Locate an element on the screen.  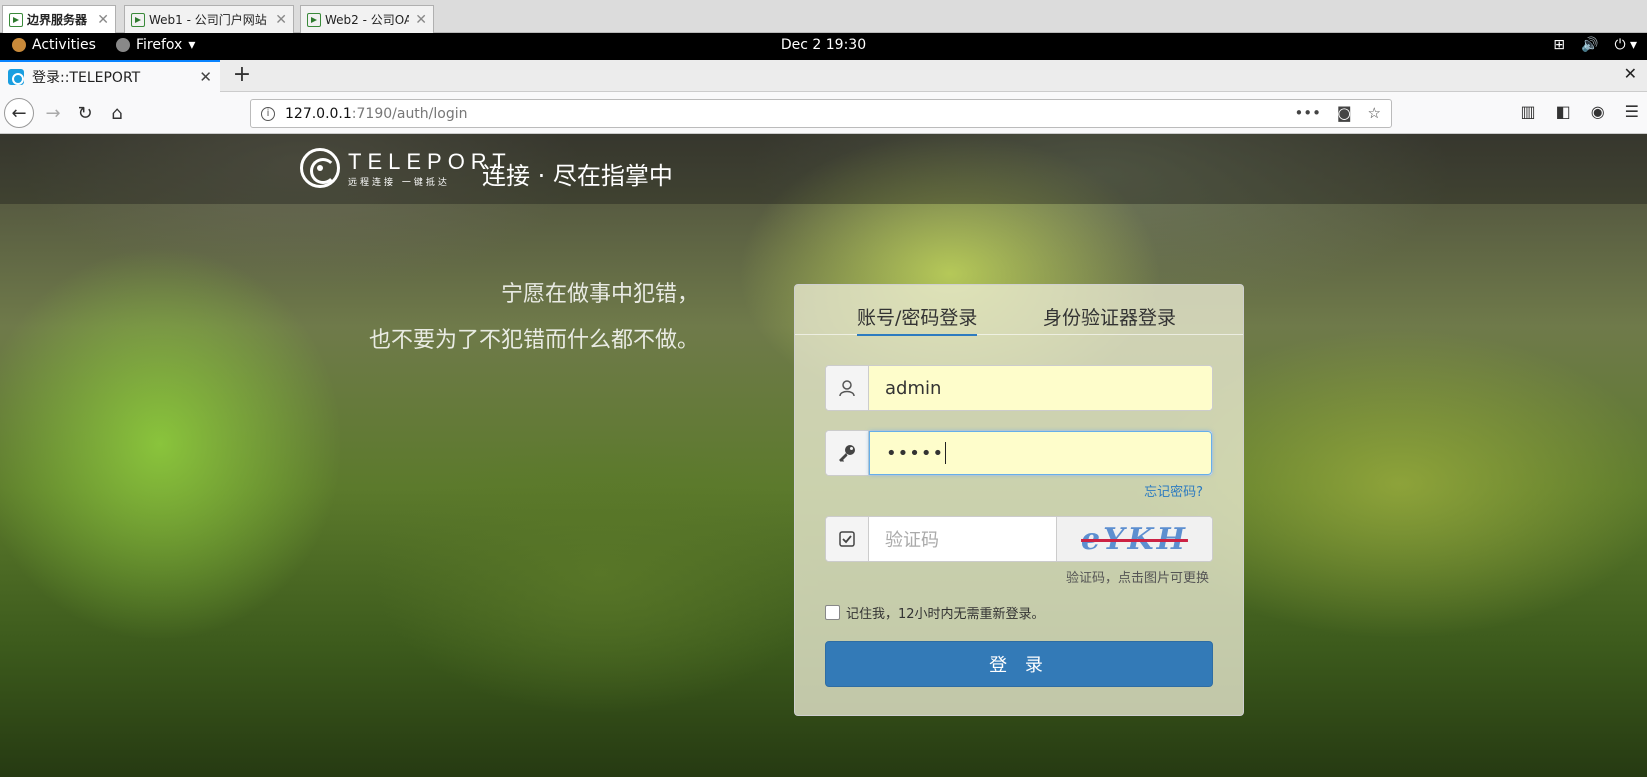
forgot-password-link: 忘记密码? is located at coordinates (1173, 490).